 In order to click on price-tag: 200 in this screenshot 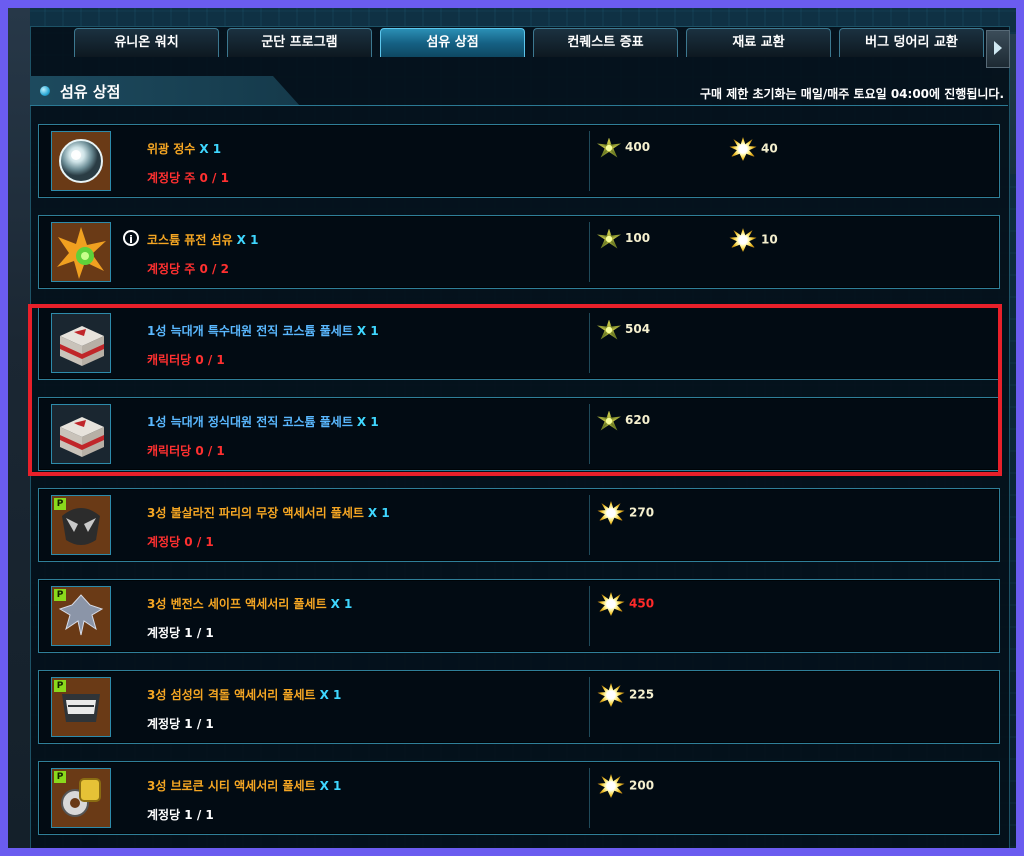, I will do `click(626, 786)`.